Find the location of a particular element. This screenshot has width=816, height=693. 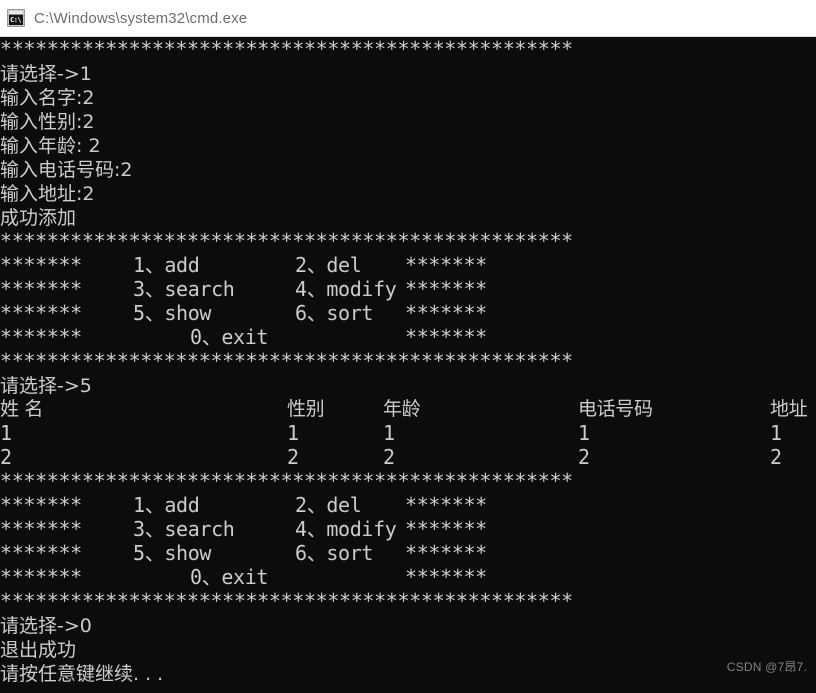

console-line-input-gender: 输入性别:2 is located at coordinates (408, 121).